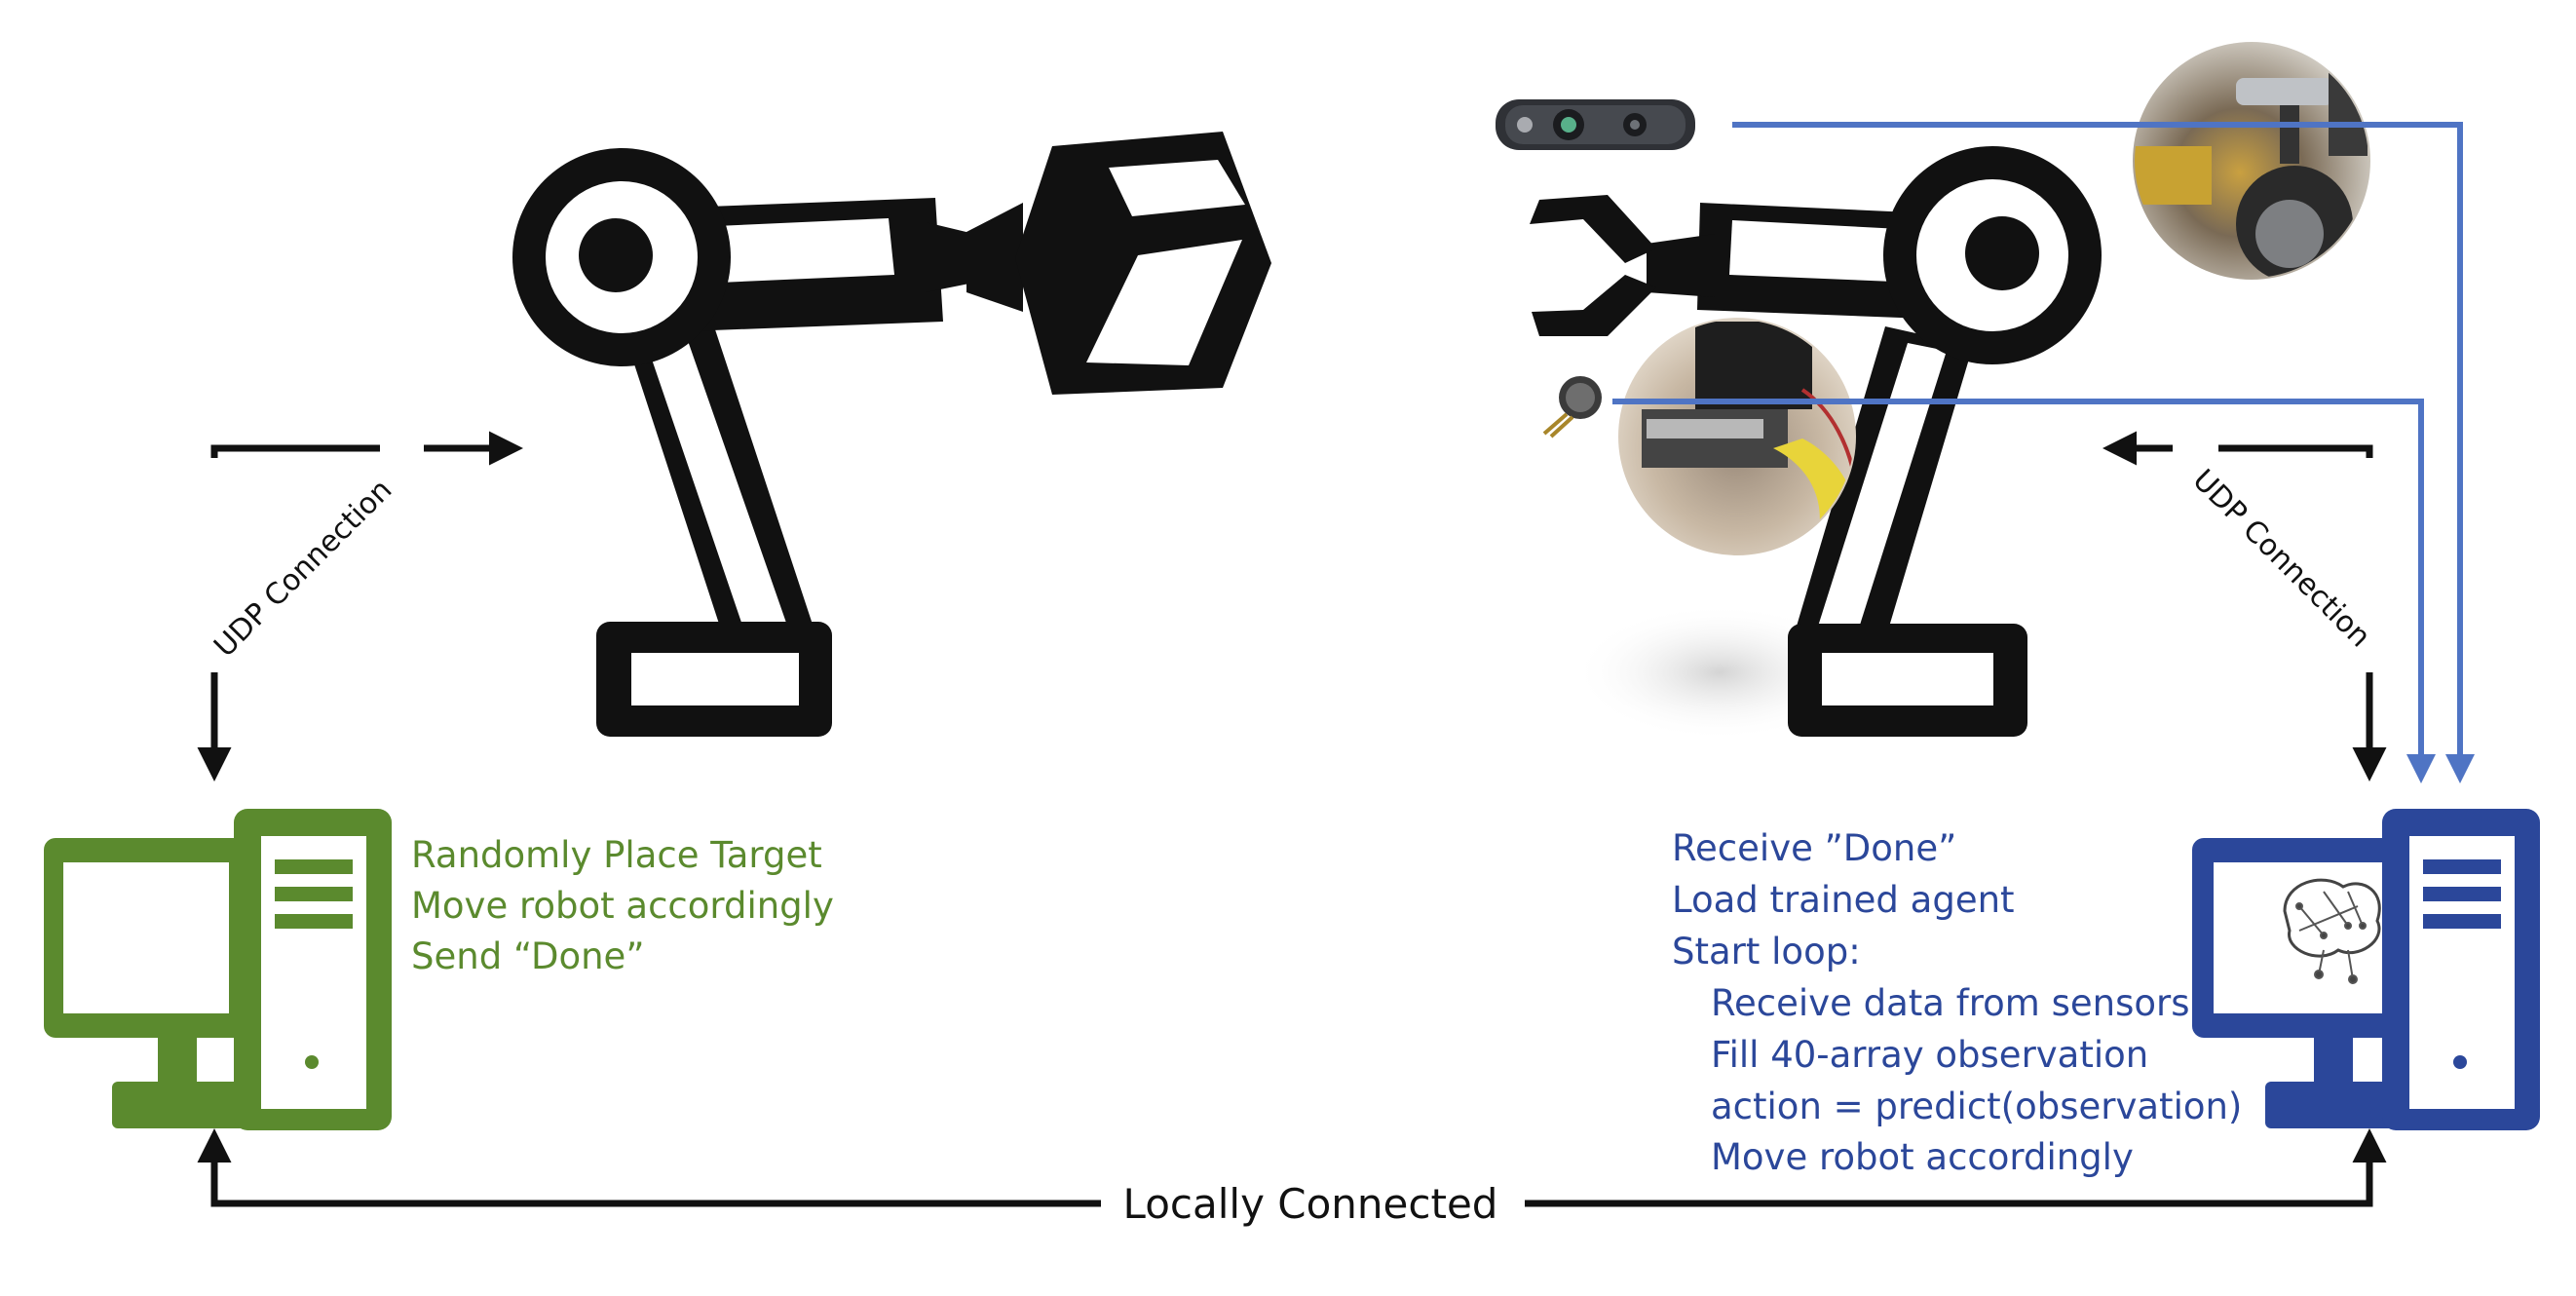 The image size is (2576, 1296). Describe the element at coordinates (1310, 1204) in the screenshot. I see `locally-connected-label: Locally Connected` at that location.